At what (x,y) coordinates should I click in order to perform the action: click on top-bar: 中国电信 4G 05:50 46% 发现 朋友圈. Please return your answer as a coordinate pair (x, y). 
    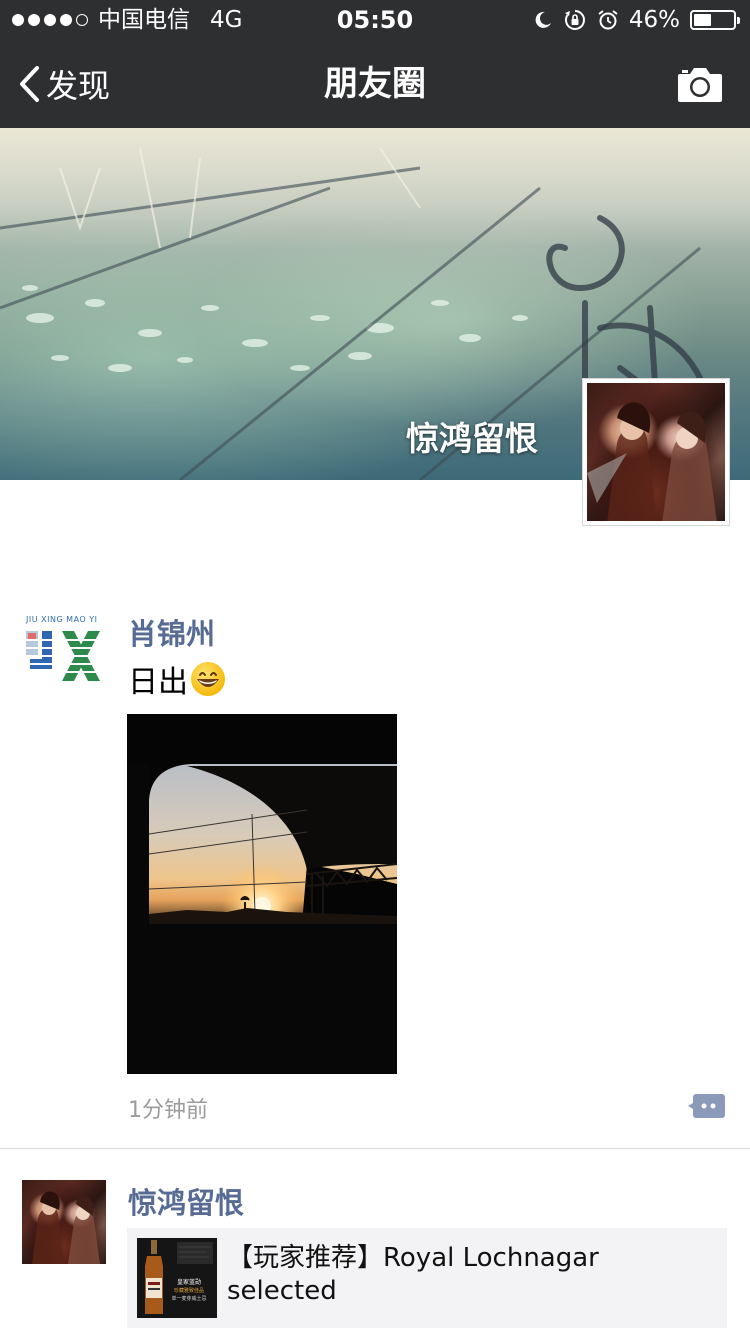
    Looking at the image, I should click on (375, 64).